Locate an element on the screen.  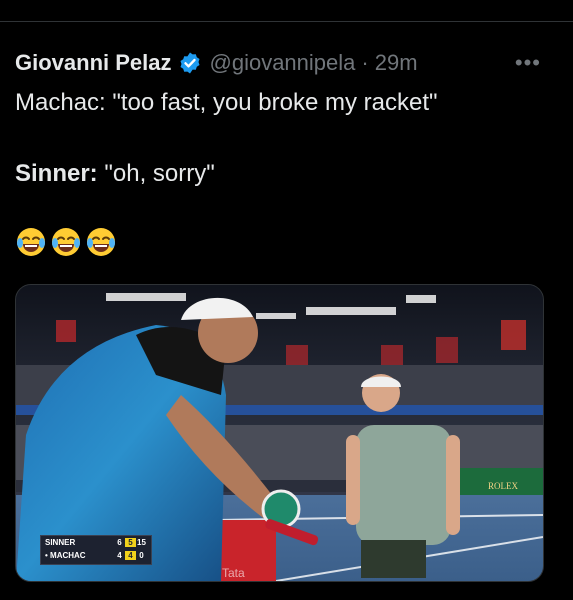
score-set1: 4 is located at coordinates (119, 555).